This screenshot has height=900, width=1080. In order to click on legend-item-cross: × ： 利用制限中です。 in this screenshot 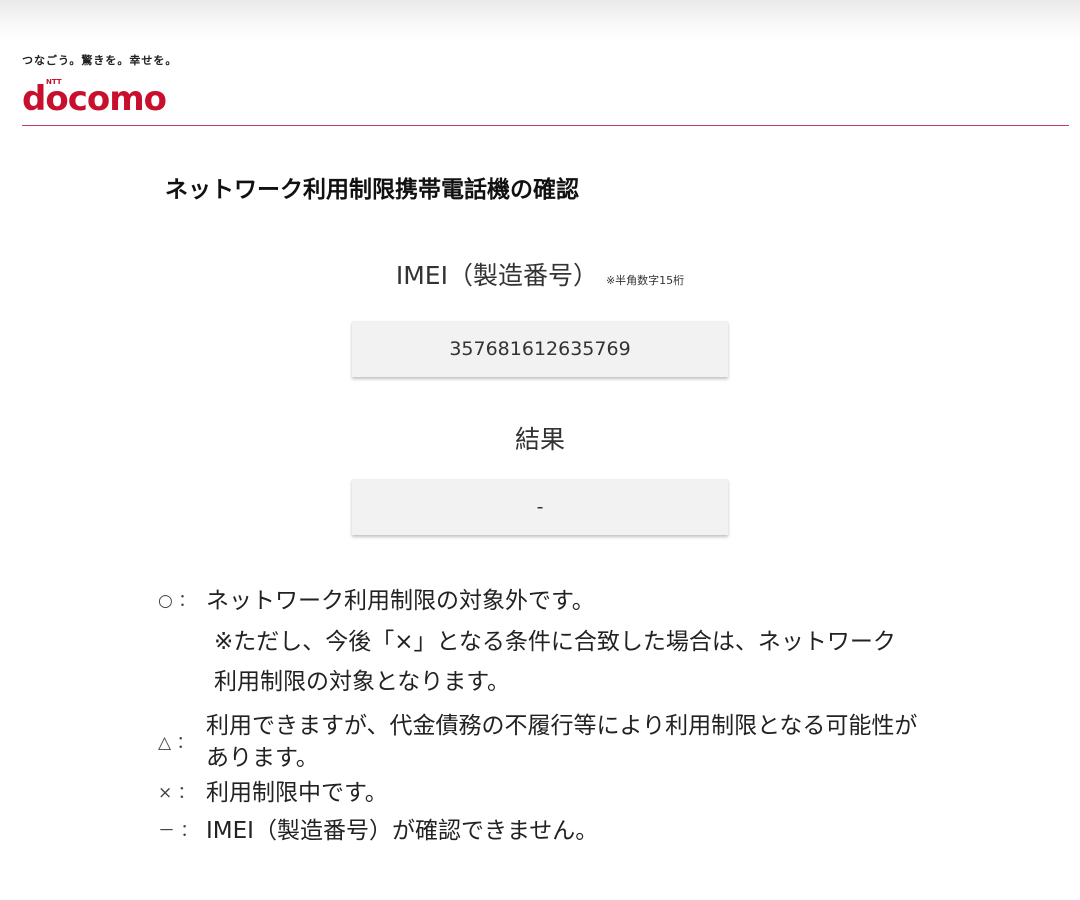, I will do `click(558, 793)`.